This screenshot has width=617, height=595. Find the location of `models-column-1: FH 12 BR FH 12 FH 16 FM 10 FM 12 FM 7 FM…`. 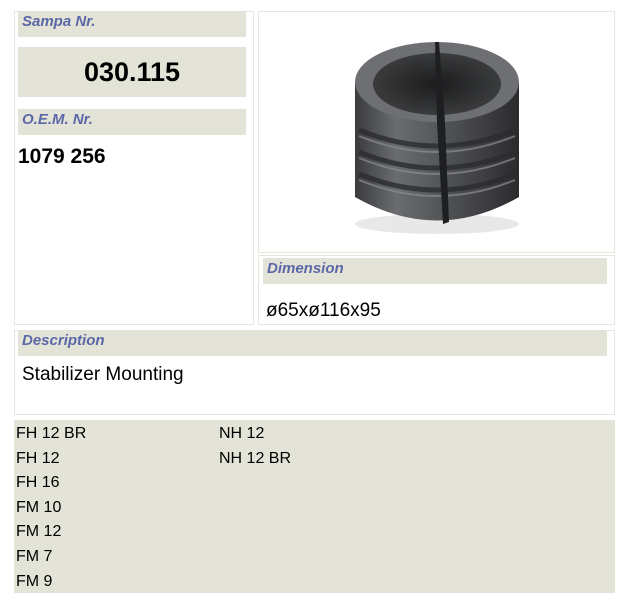

models-column-1: FH 12 BR FH 12 FH 16 FM 10 FM 12 FM 7 FM… is located at coordinates (51, 508).